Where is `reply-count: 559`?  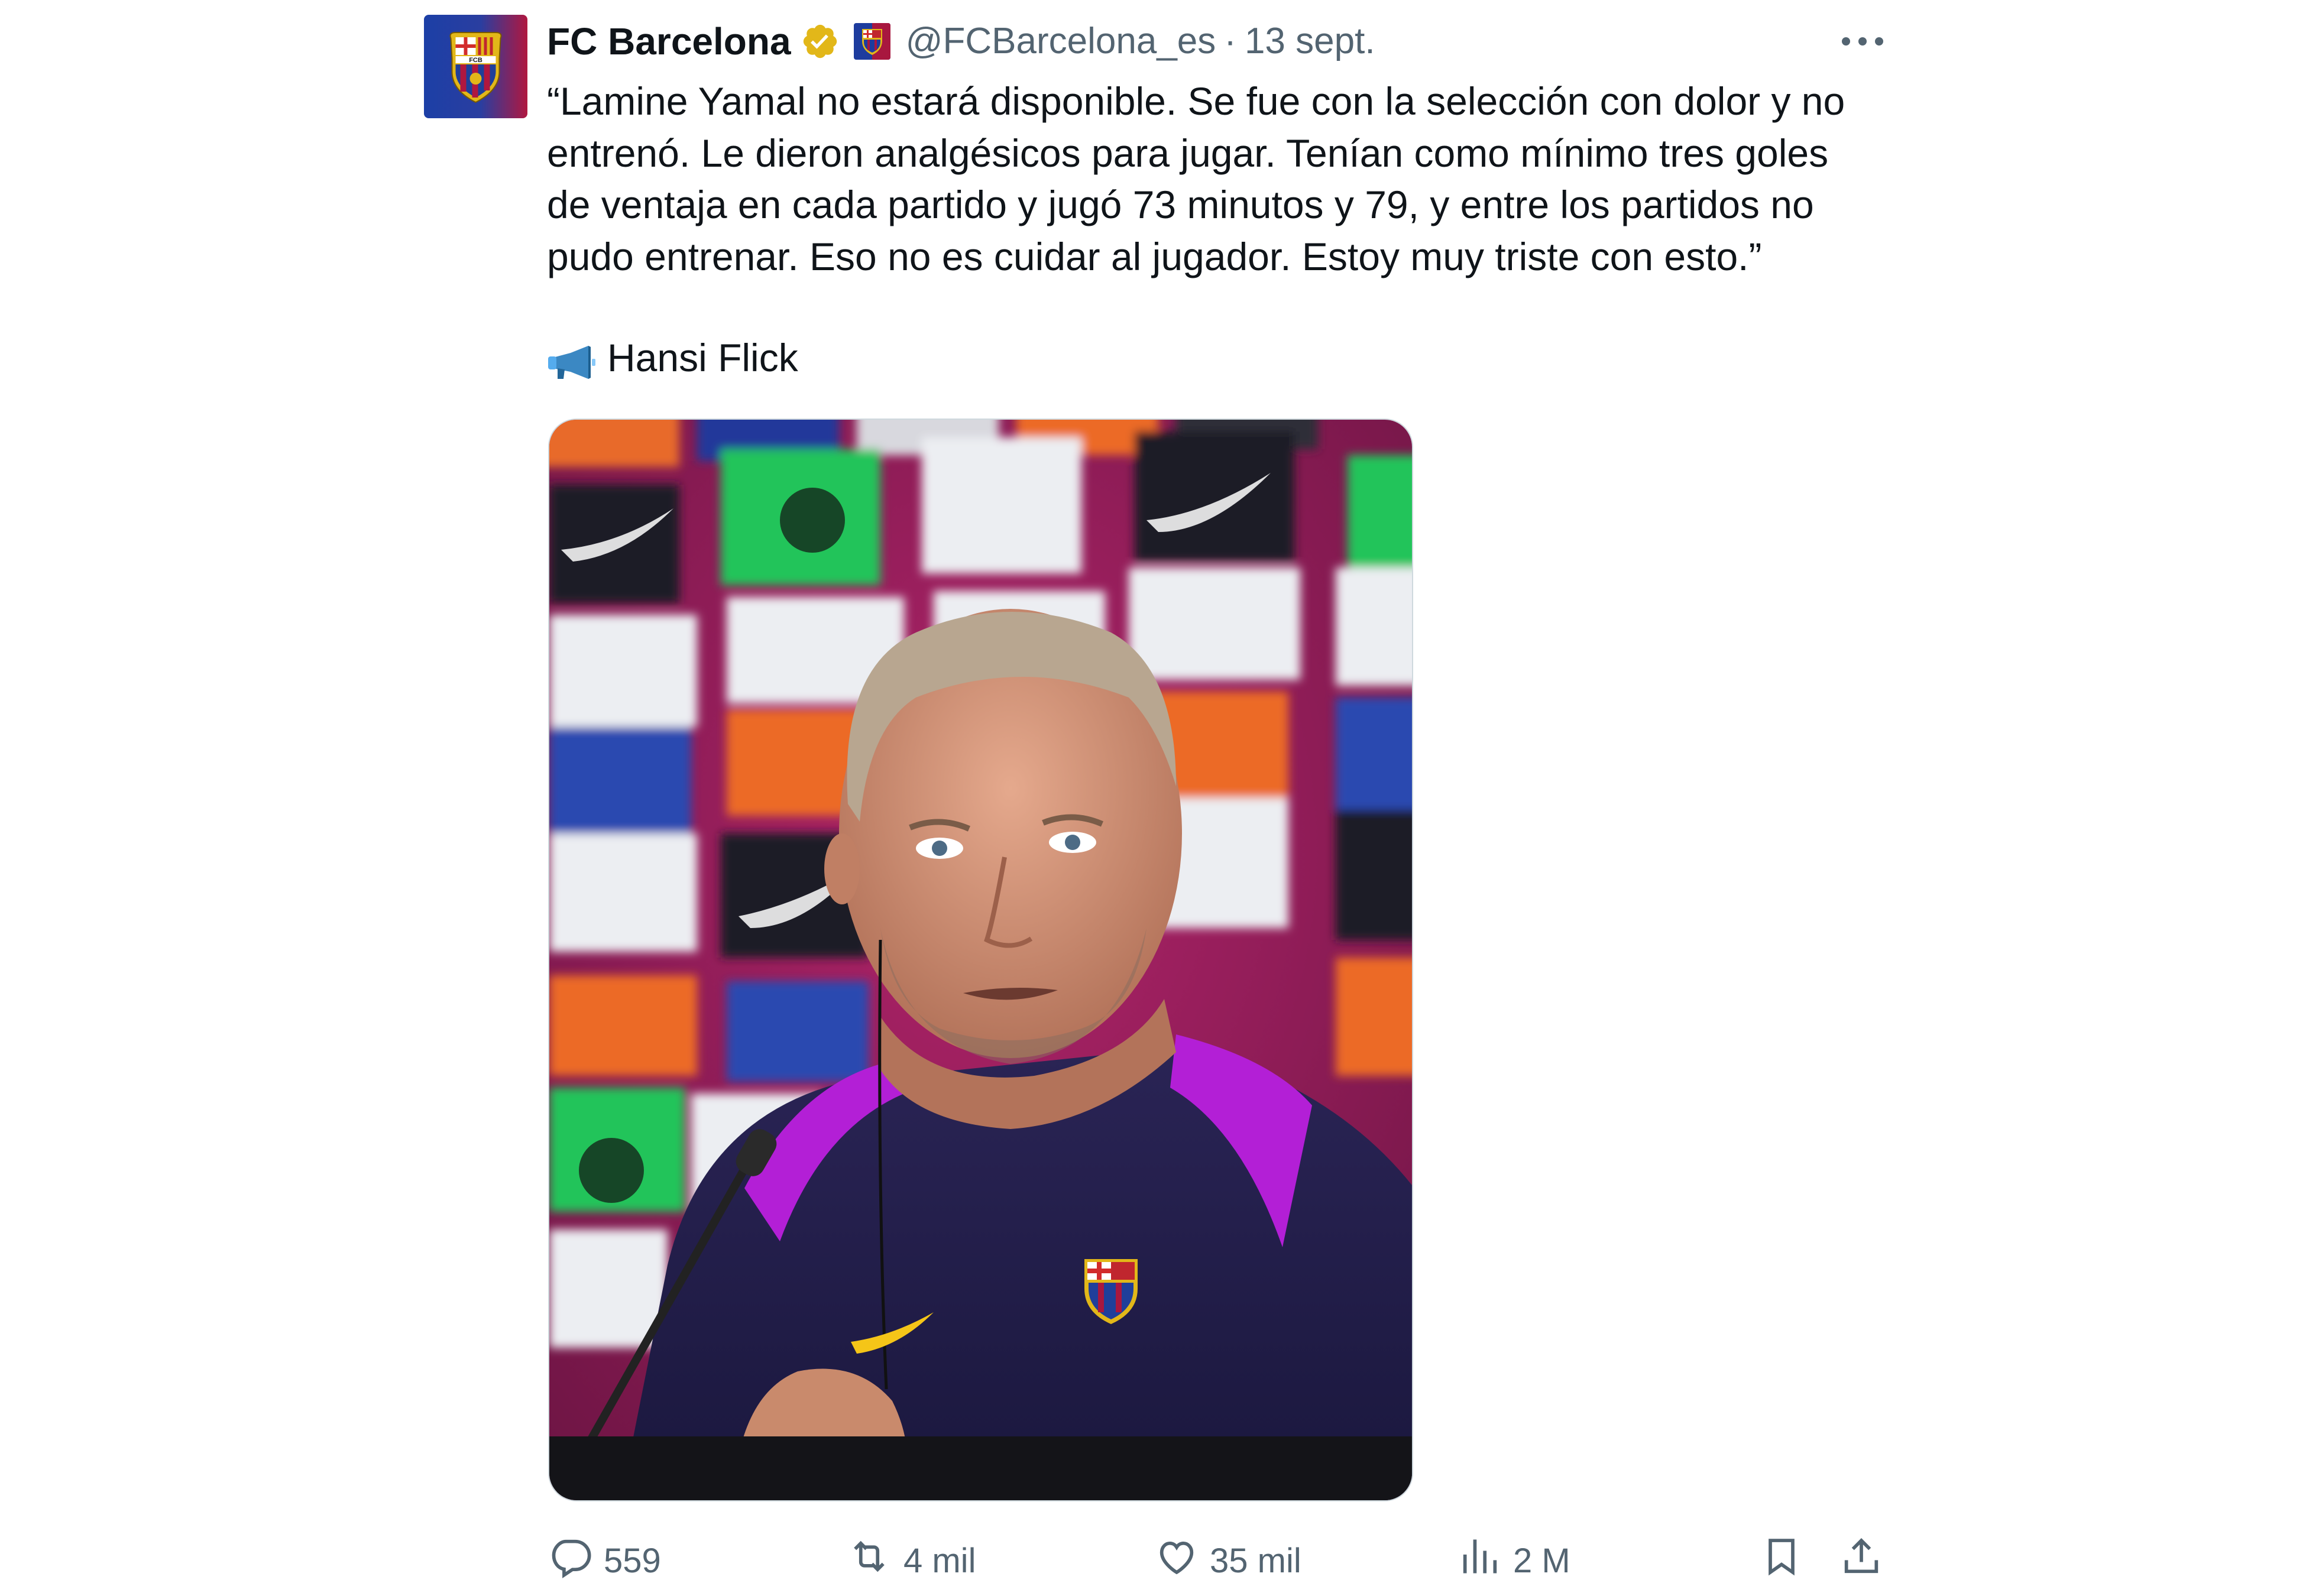
reply-count: 559 is located at coordinates (632, 1560).